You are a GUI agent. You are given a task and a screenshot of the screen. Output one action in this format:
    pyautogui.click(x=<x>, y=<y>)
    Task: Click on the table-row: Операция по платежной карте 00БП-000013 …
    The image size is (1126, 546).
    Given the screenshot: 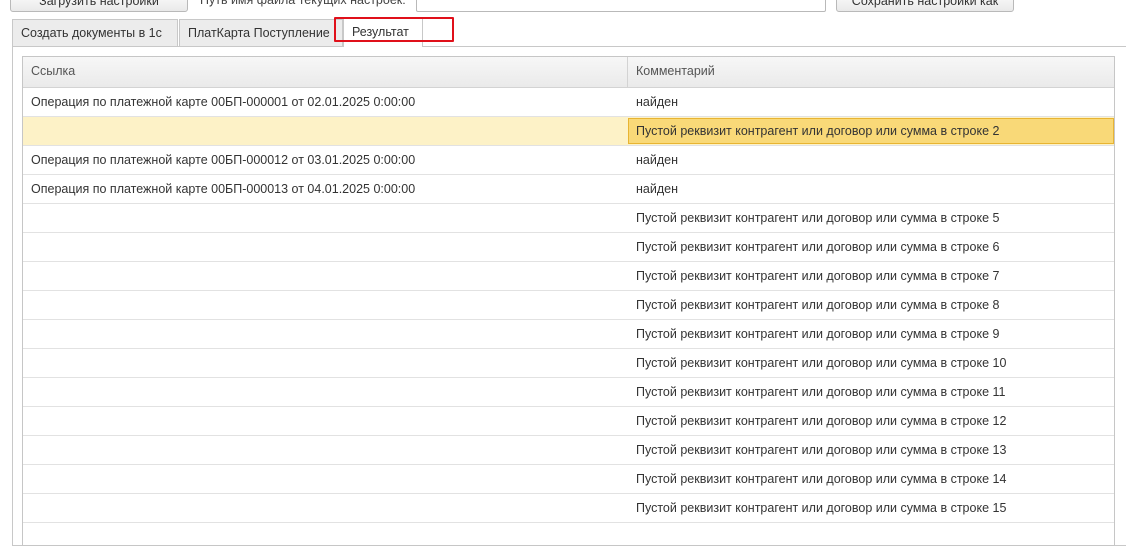 What is the action you would take?
    pyautogui.click(x=568, y=189)
    